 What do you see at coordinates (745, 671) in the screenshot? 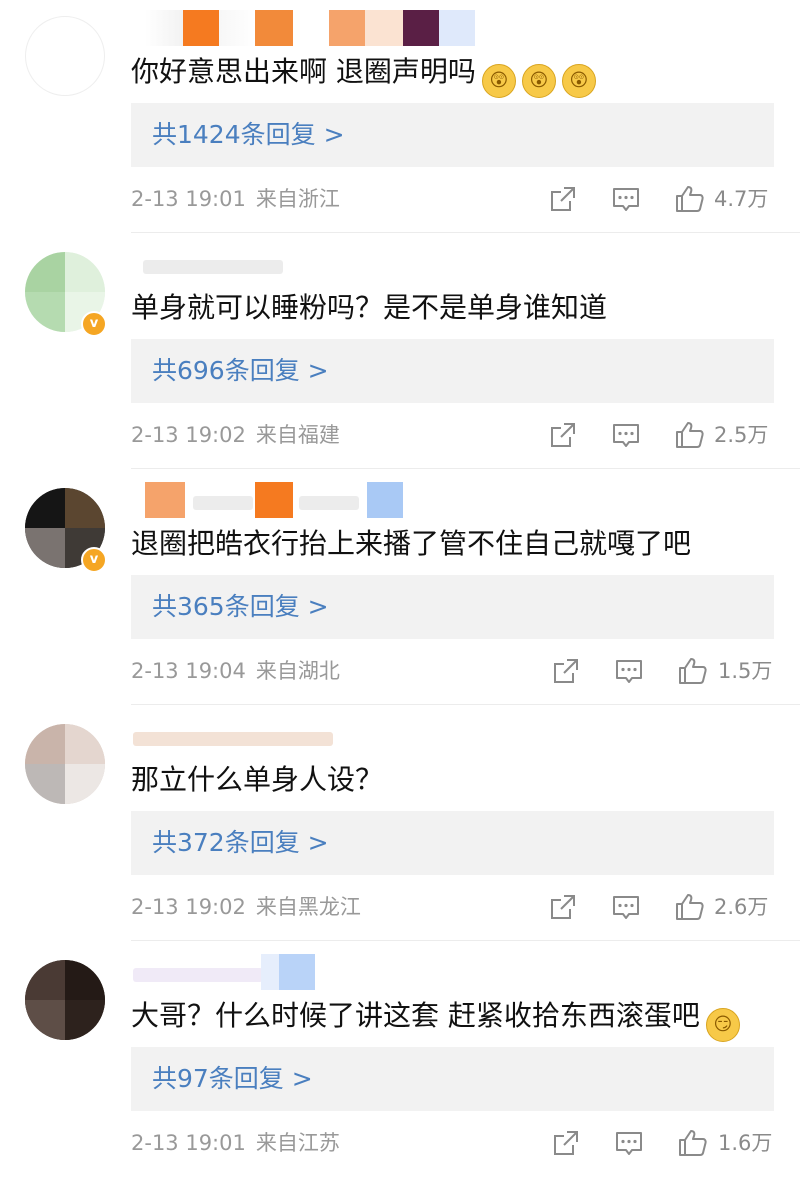
I see `like-count: 1.5万` at bounding box center [745, 671].